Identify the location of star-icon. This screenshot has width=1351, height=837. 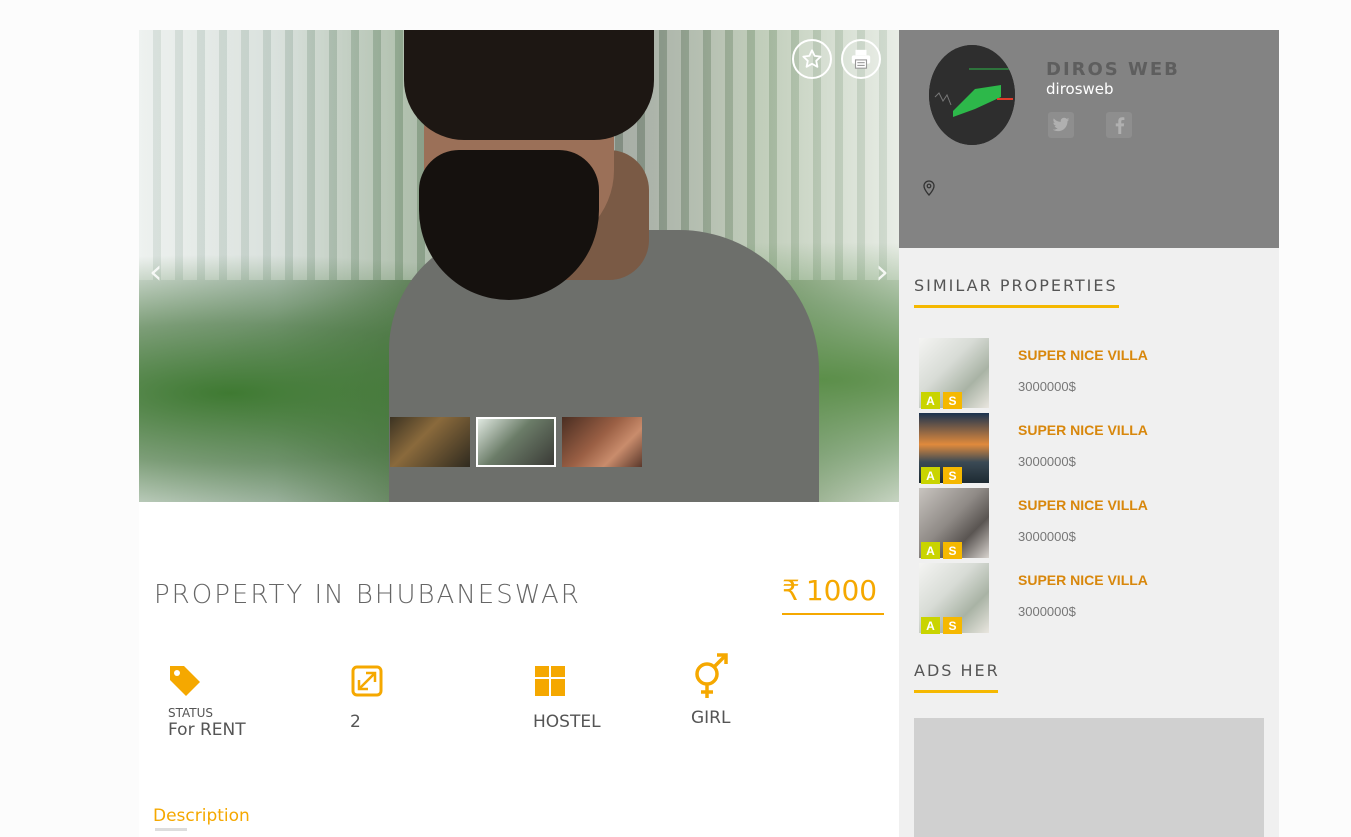
(812, 58).